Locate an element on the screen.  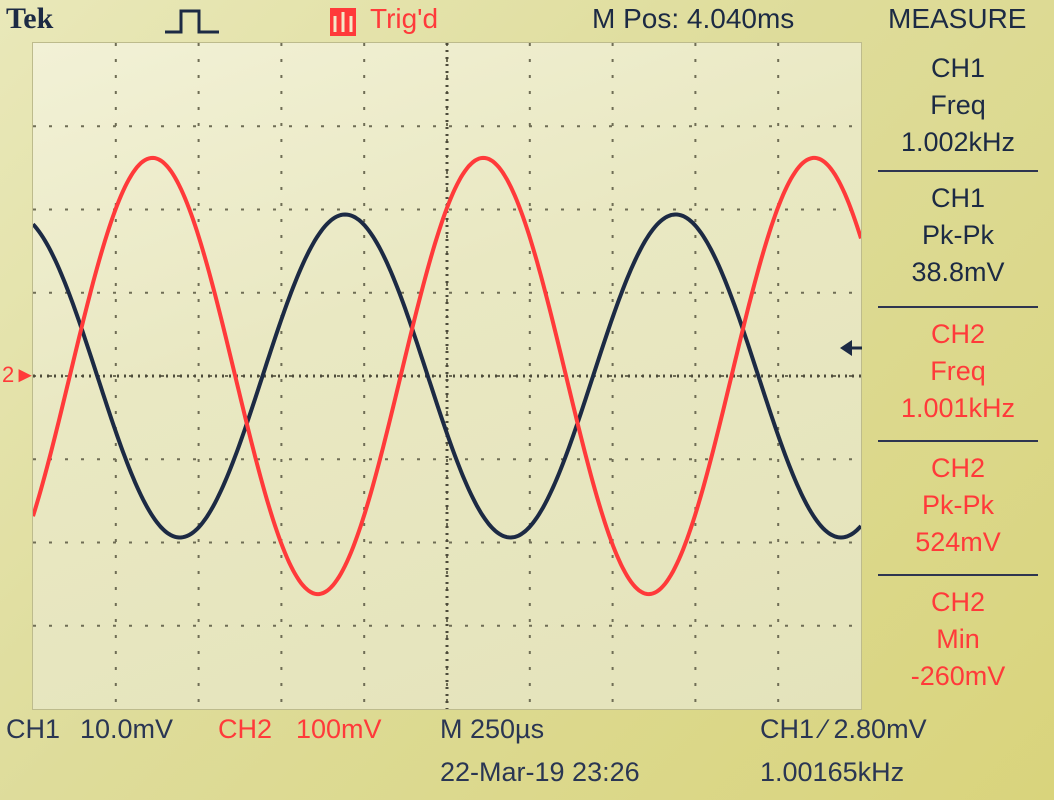
ch1-scale: 10.0mV is located at coordinates (127, 729).